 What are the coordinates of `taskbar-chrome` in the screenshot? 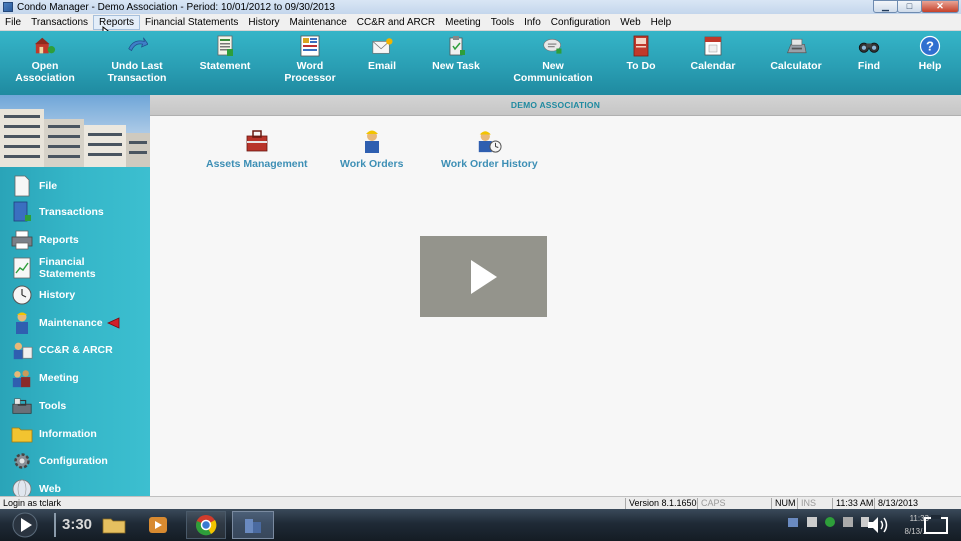 It's located at (206, 525).